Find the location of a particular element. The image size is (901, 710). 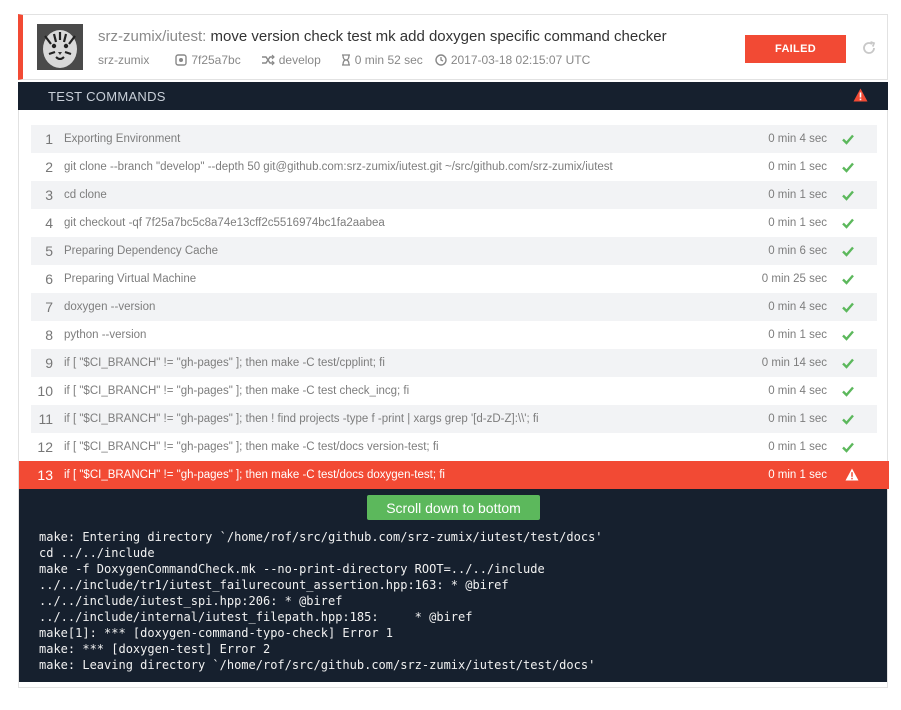

refresh-icon is located at coordinates (869, 47).